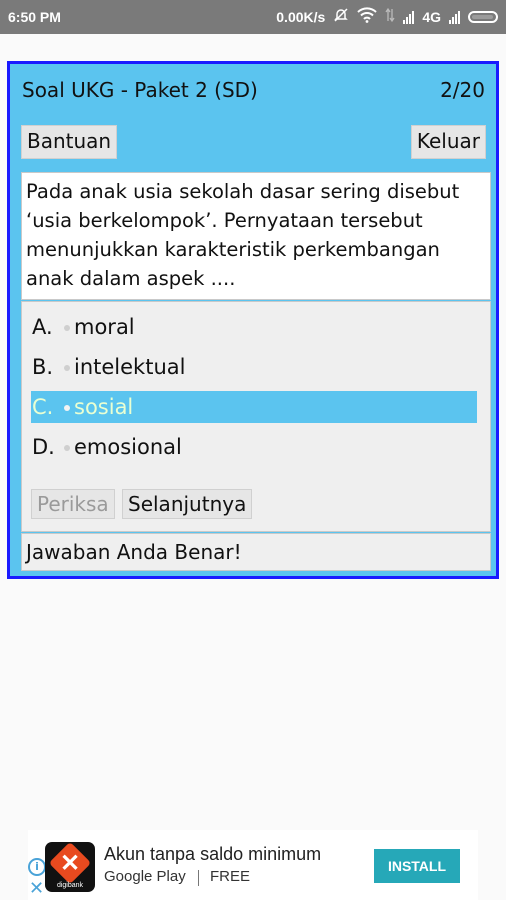 This screenshot has height=900, width=506. What do you see at coordinates (254, 367) in the screenshot?
I see `option-b: B. intelektual` at bounding box center [254, 367].